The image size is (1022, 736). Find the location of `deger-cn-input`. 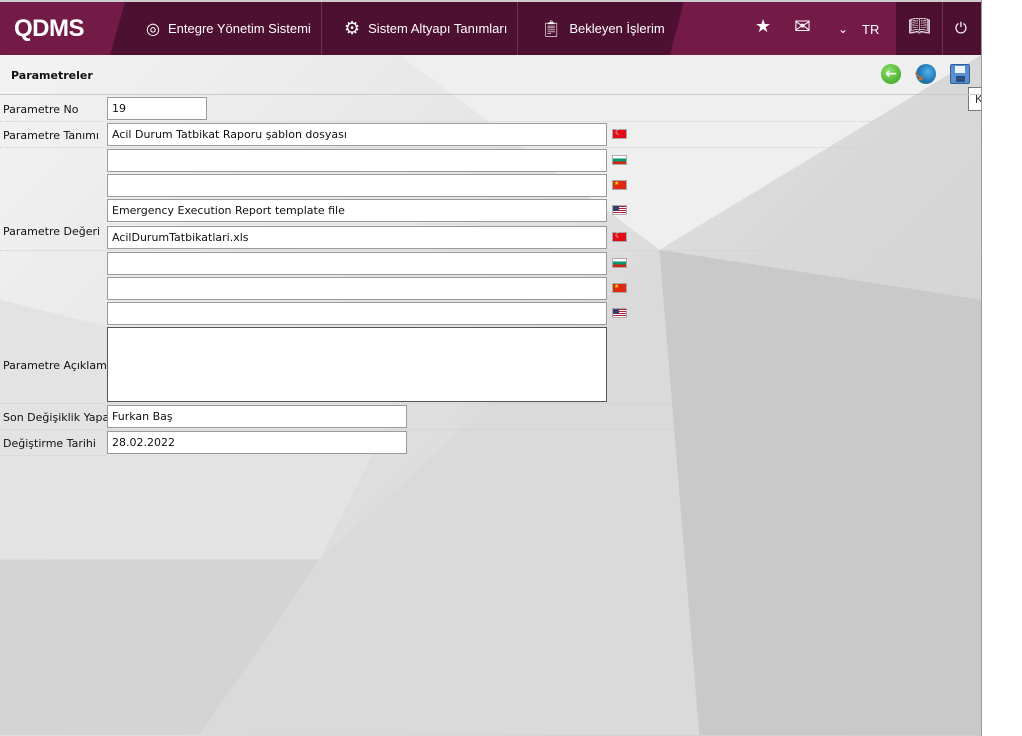

deger-cn-input is located at coordinates (357, 288).